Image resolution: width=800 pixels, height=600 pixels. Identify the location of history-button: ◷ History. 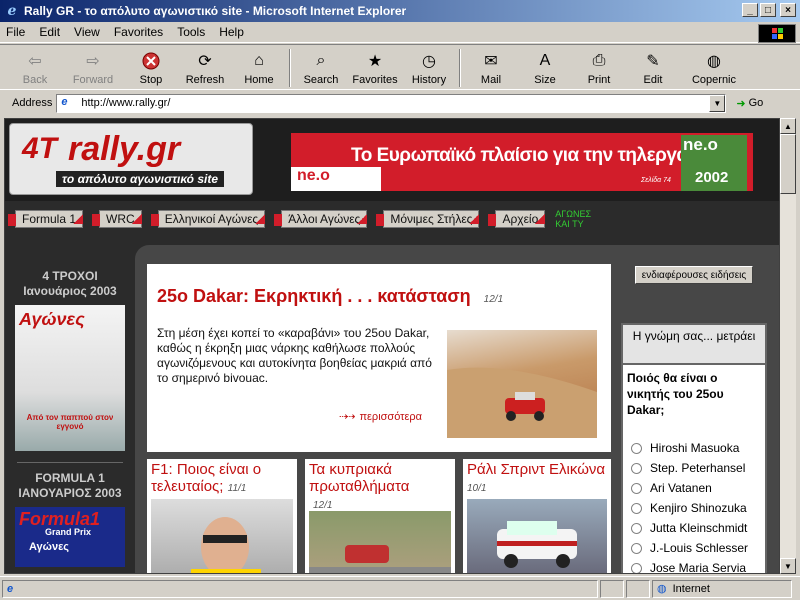
(429, 67).